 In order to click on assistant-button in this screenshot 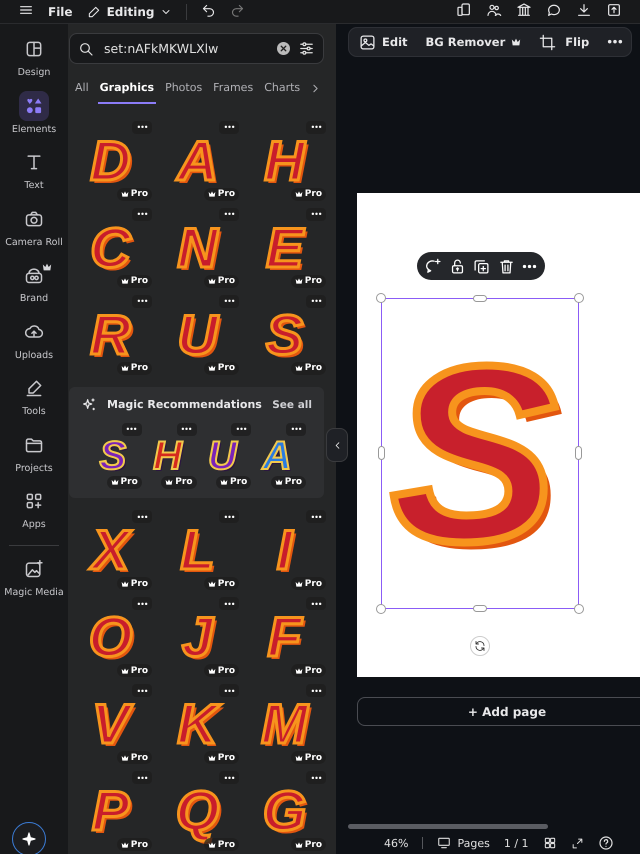, I will do `click(29, 838)`.